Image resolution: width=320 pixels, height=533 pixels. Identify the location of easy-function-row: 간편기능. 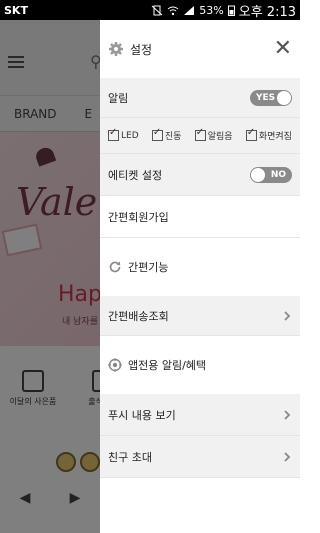
(200, 267).